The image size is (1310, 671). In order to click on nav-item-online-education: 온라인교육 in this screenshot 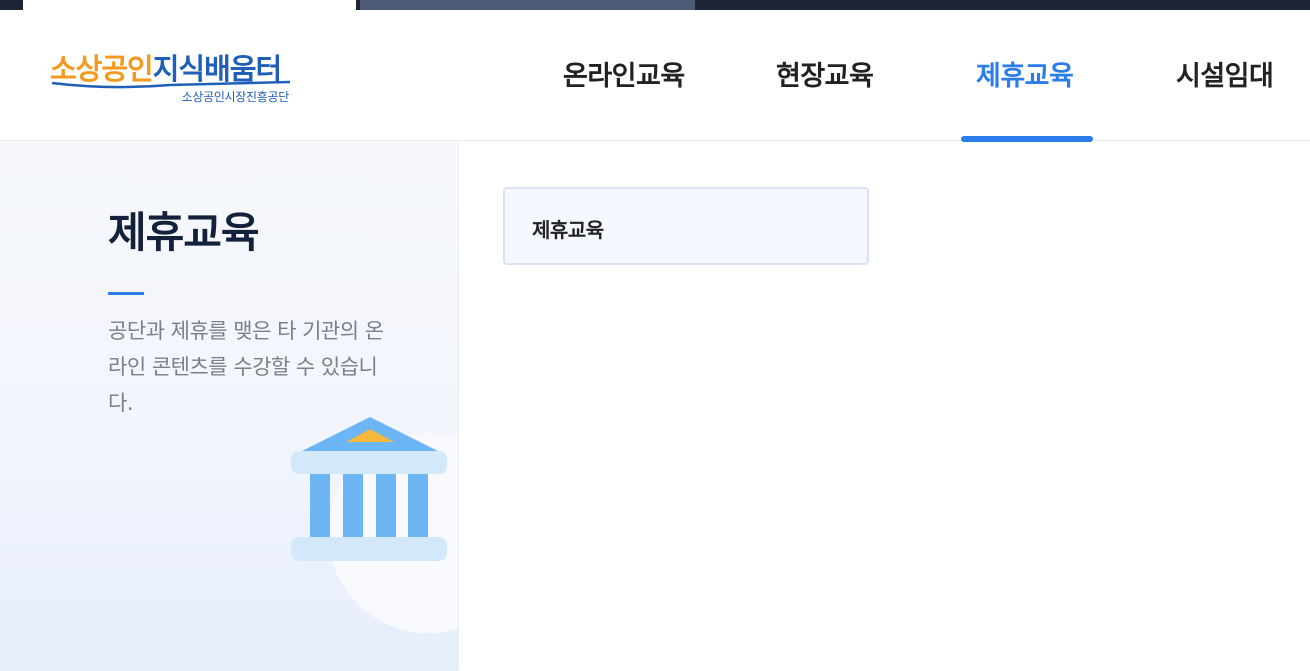, I will do `click(624, 73)`.